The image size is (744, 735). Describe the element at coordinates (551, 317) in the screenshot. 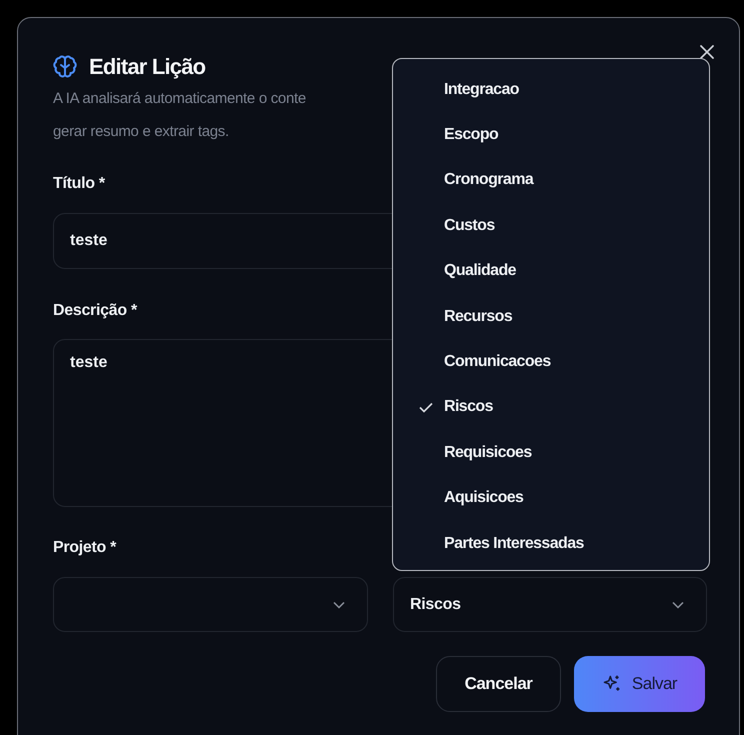

I see `menu-item: Recursos` at that location.